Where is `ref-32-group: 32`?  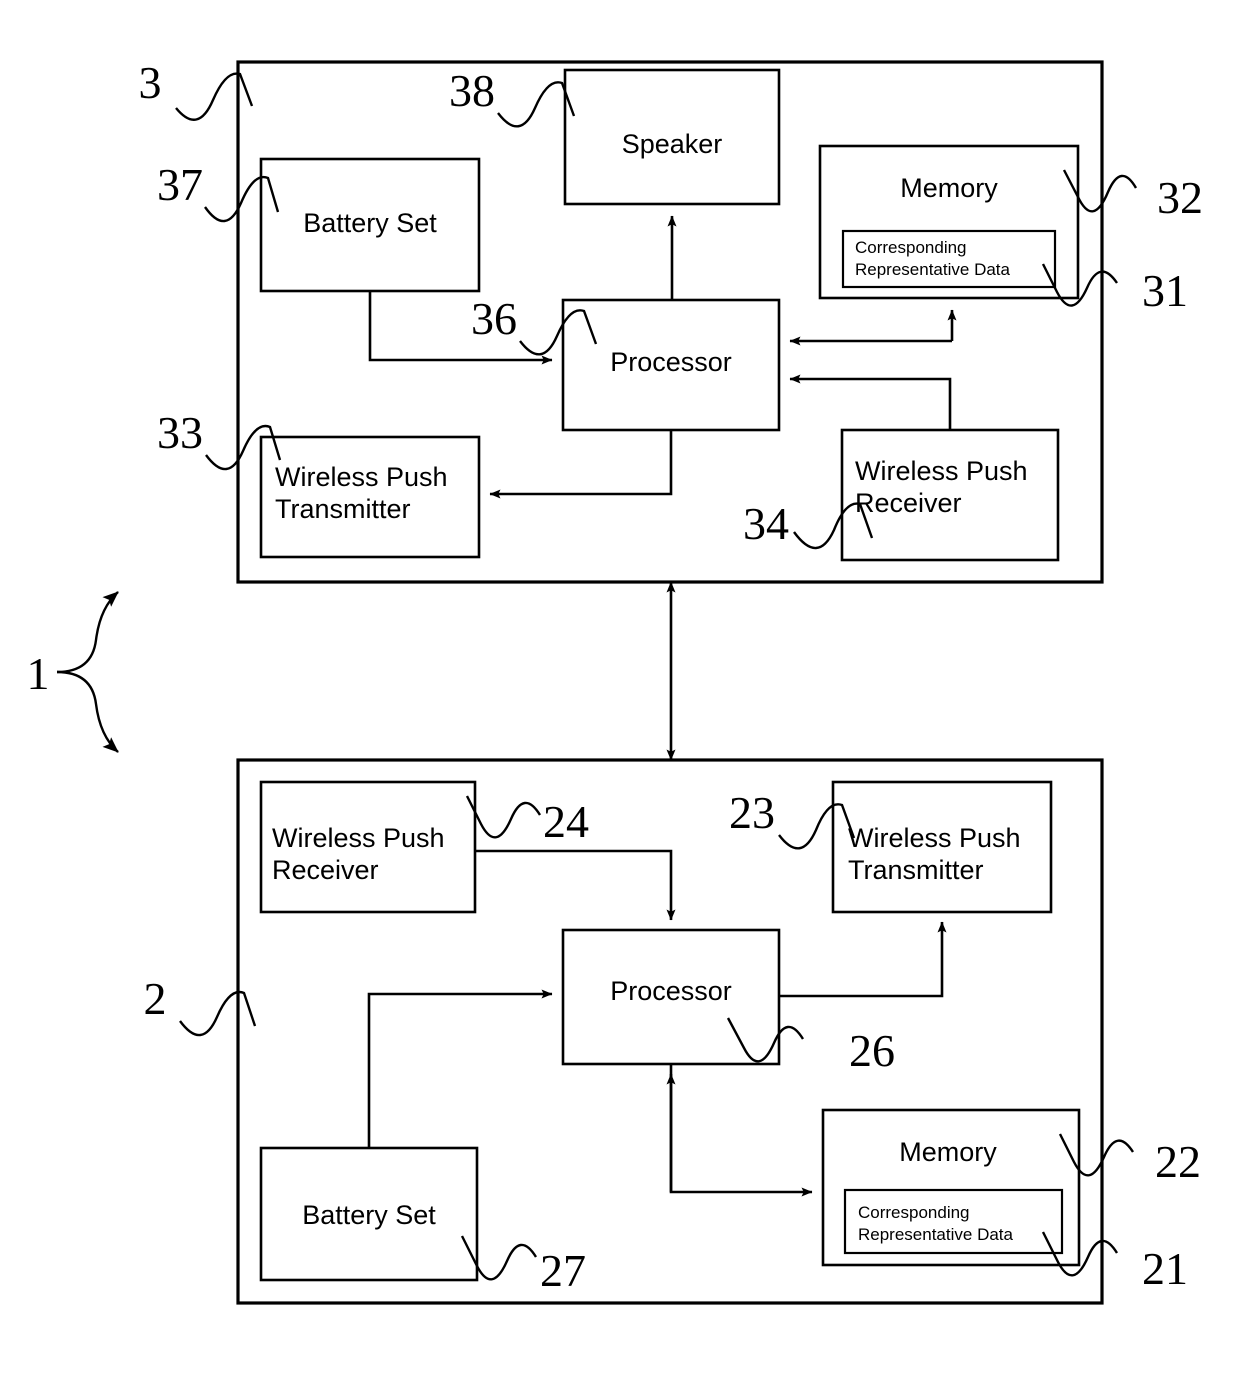 ref-32-group: 32 is located at coordinates (1132, 196).